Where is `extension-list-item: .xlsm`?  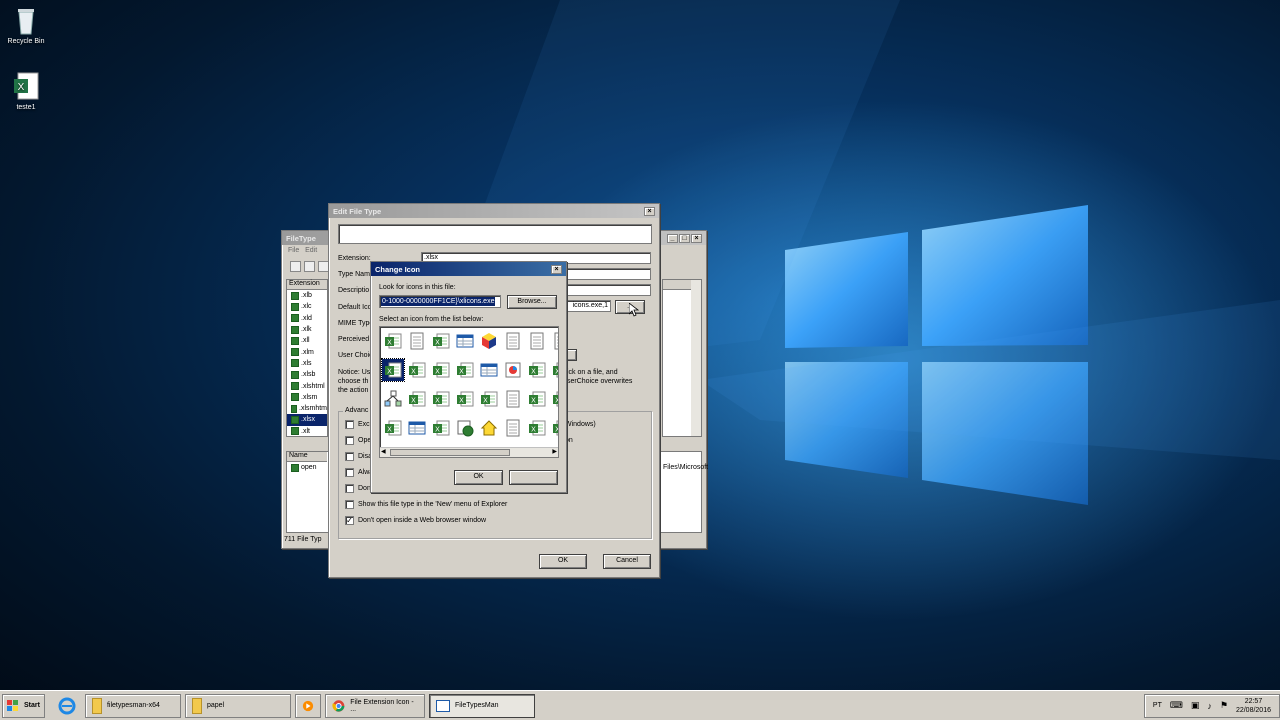 extension-list-item: .xlsm is located at coordinates (307, 397).